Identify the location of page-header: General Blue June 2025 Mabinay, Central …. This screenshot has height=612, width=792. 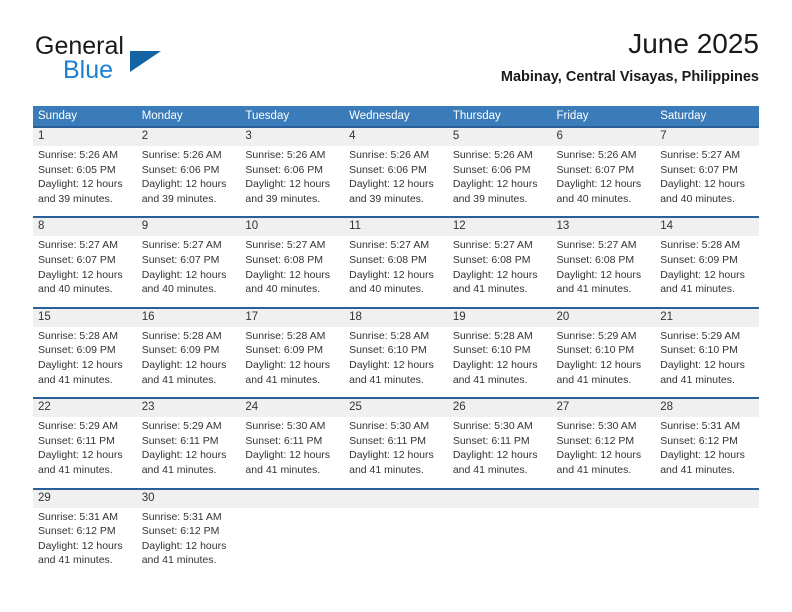
(396, 62).